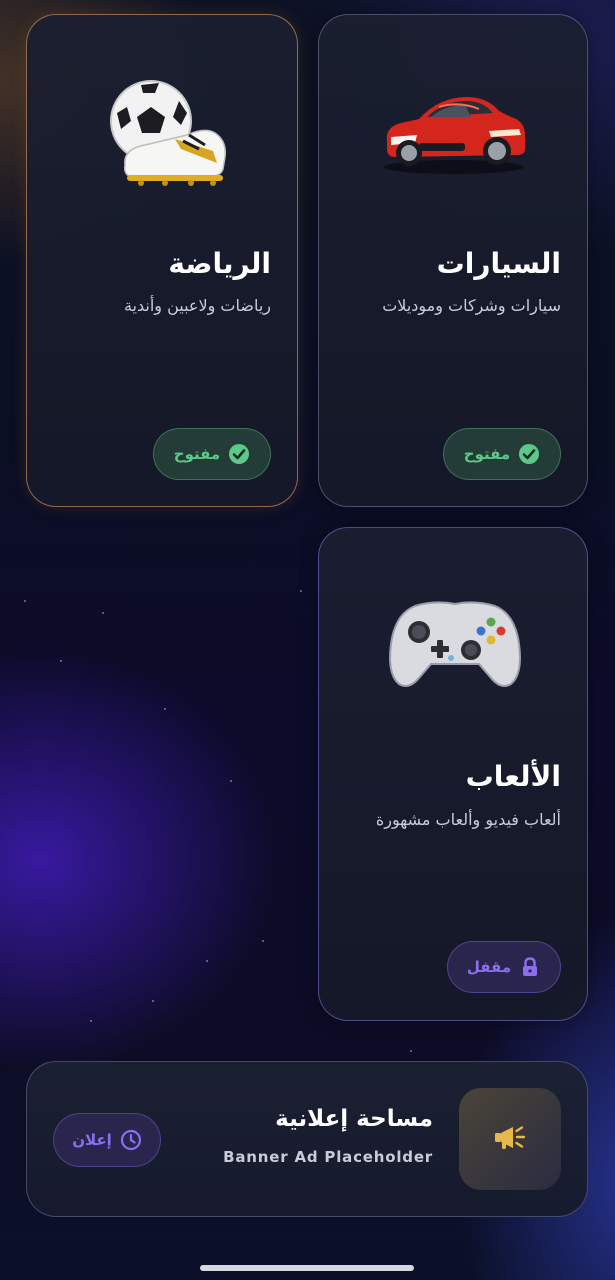 This screenshot has height=1280, width=615. I want to click on status-badge-locked: مقفل, so click(504, 967).